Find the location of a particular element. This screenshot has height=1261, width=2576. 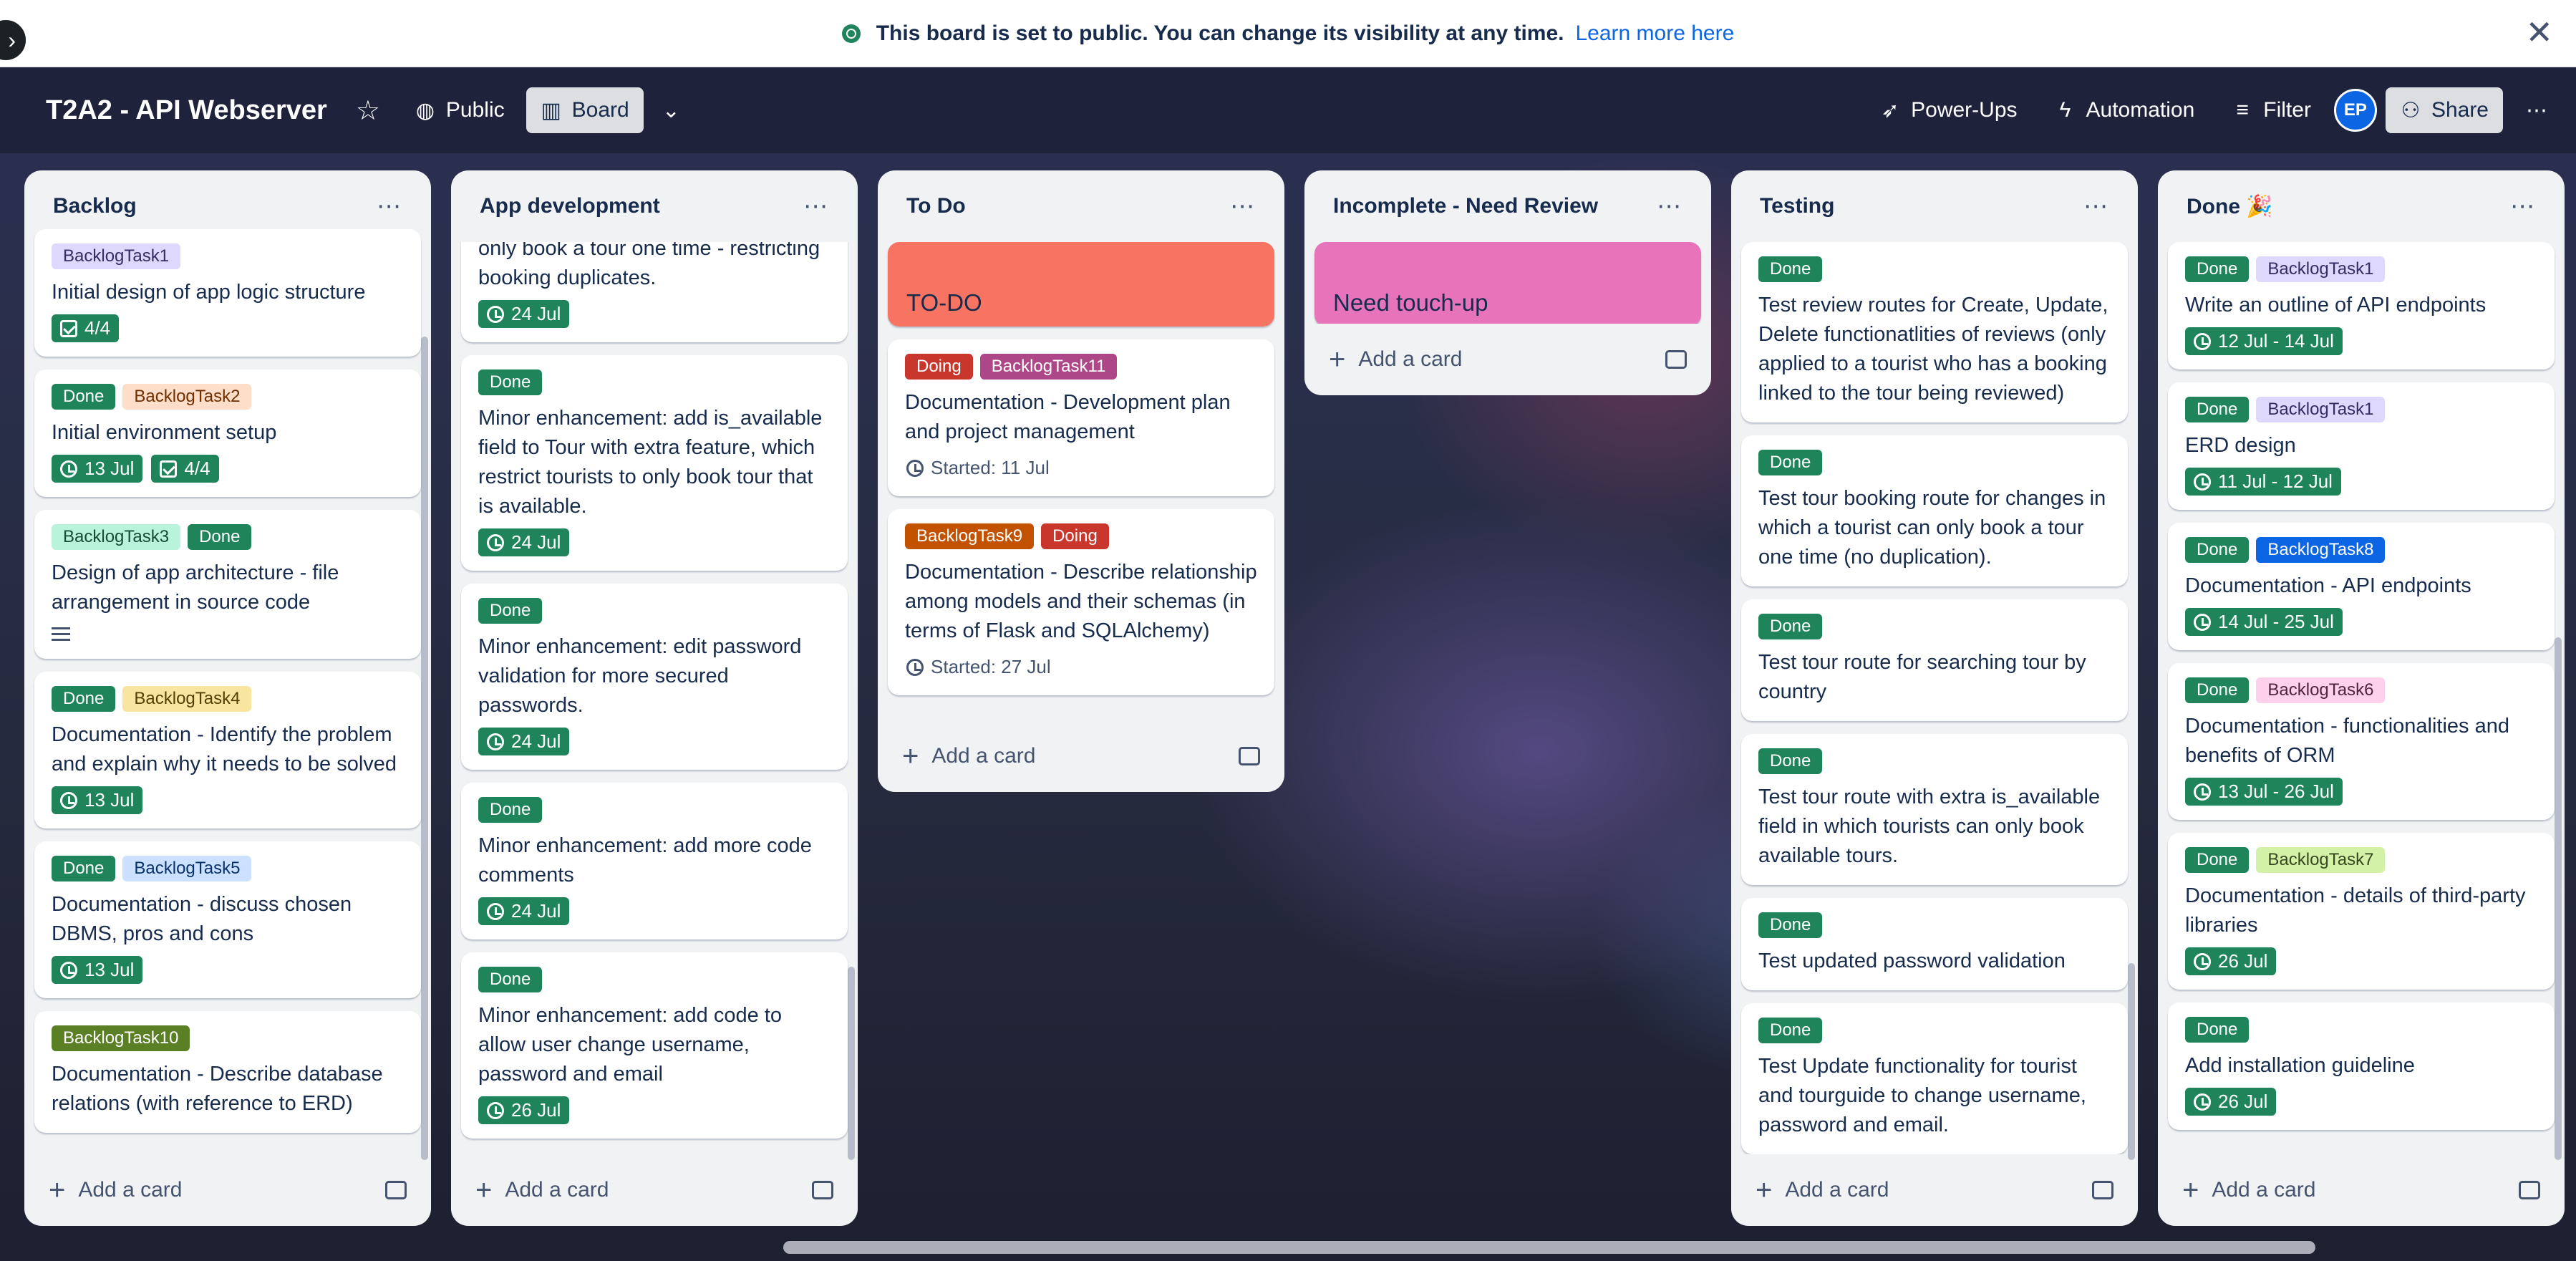

card-label: BacklogTask11 is located at coordinates (1049, 367).